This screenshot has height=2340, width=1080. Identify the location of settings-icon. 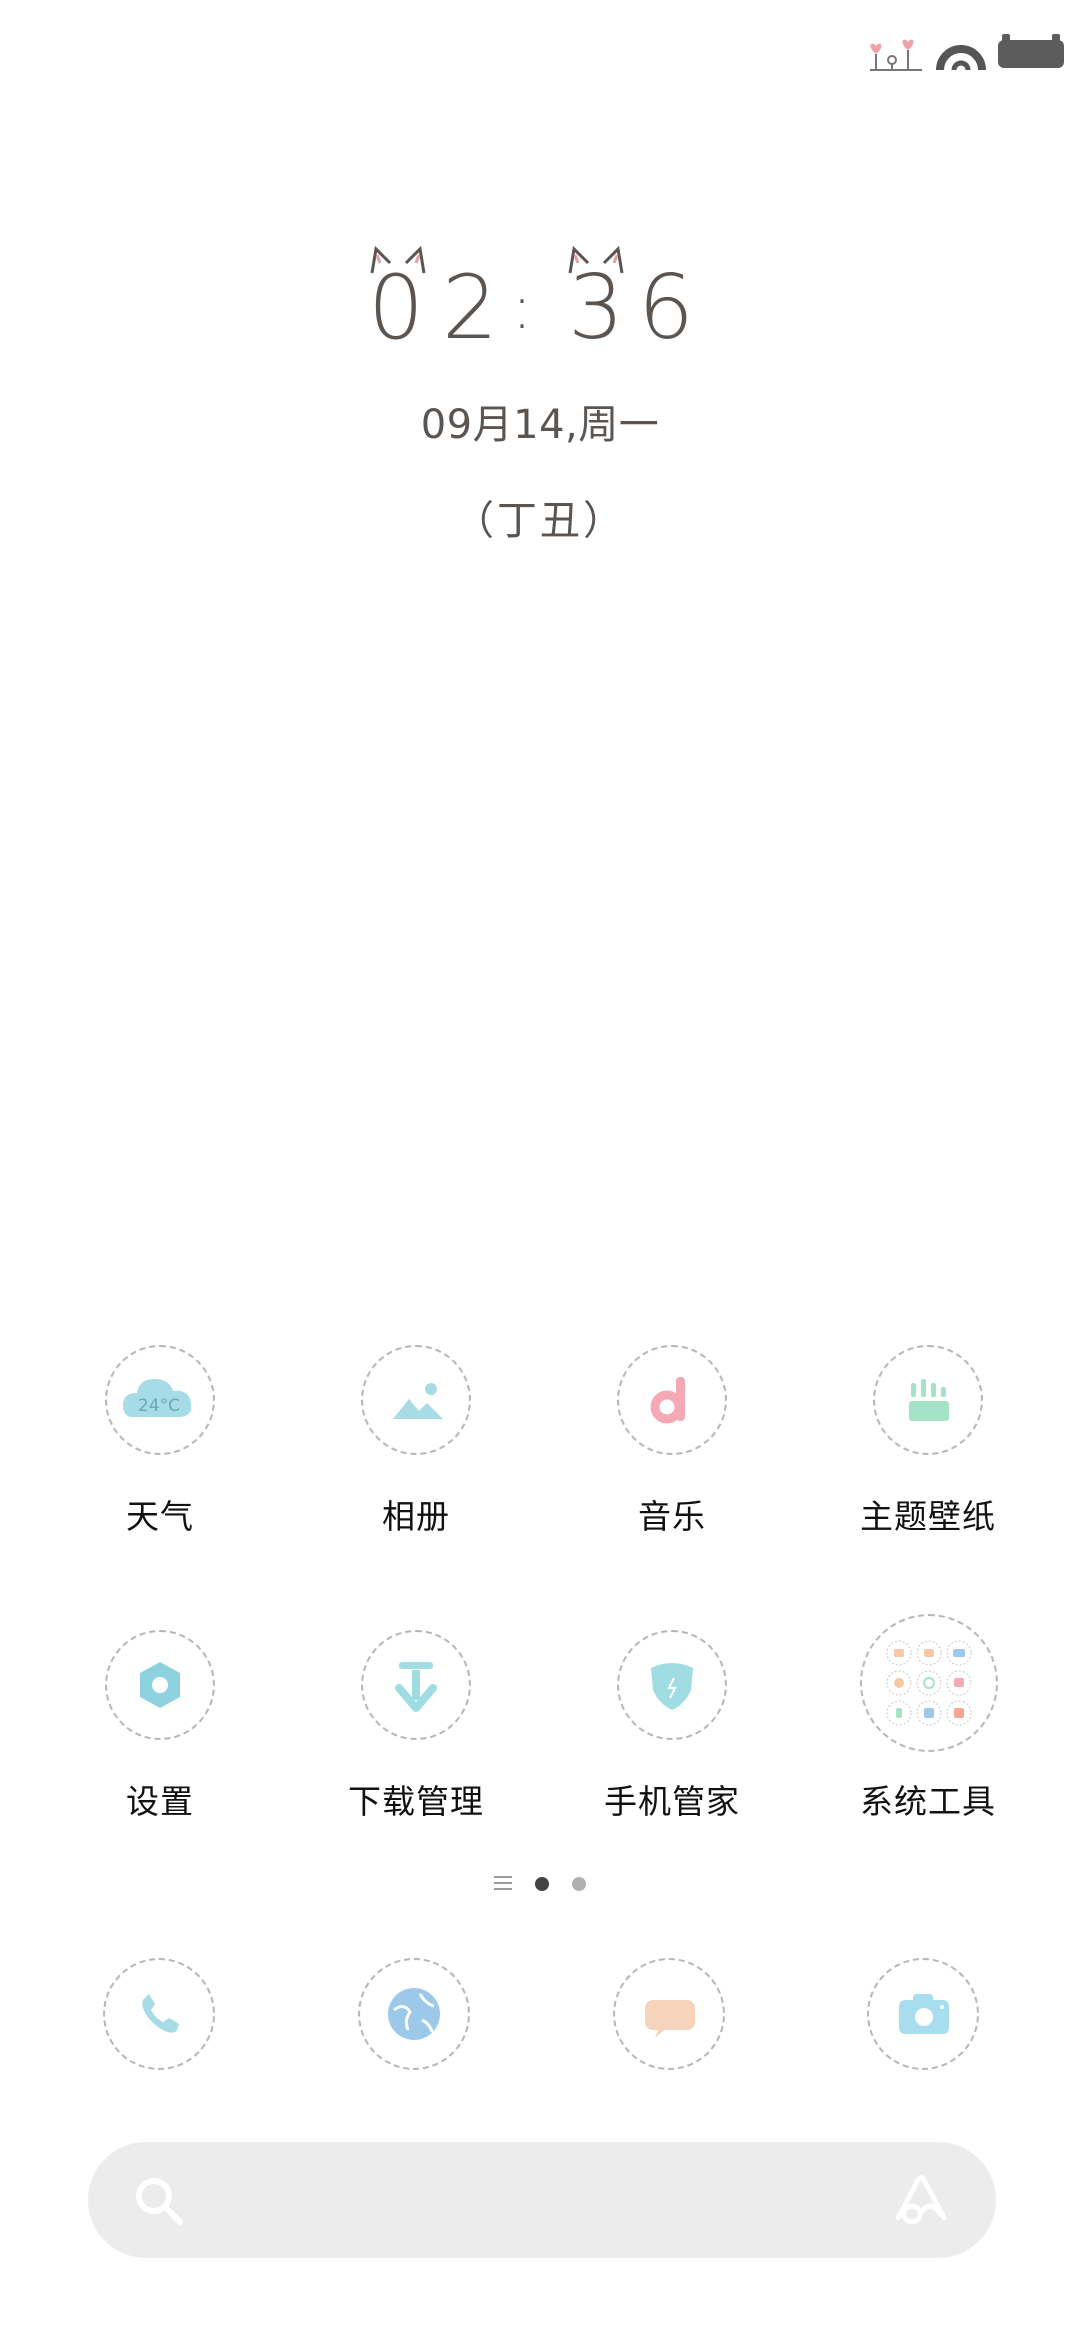
(160, 1685).